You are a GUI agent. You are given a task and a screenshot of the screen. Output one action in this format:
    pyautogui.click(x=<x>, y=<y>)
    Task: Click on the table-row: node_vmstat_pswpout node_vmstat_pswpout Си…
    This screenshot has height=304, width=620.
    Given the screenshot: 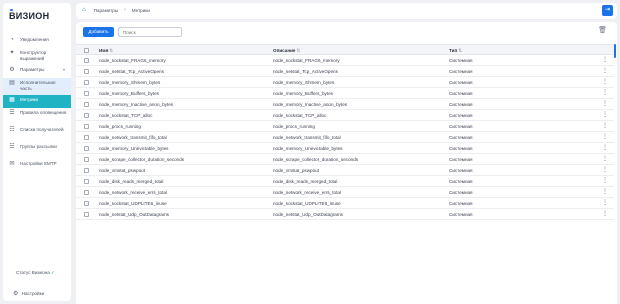 What is the action you would take?
    pyautogui.click(x=345, y=170)
    